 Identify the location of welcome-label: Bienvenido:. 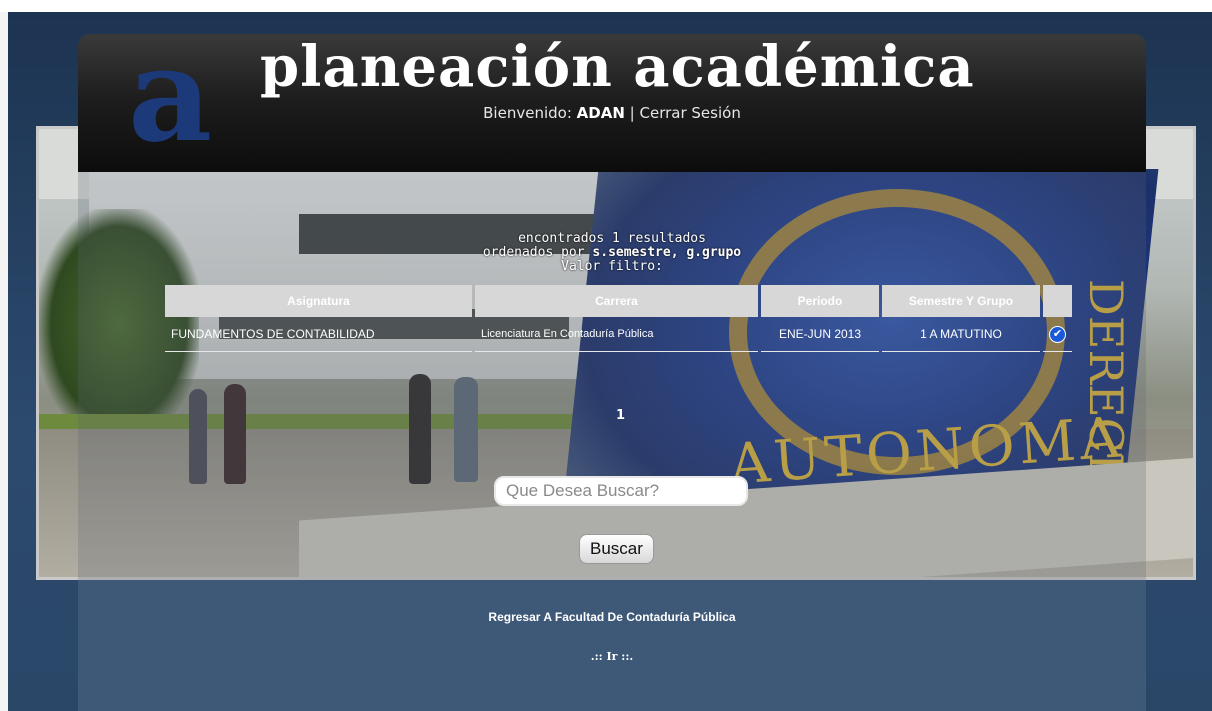
(527, 113).